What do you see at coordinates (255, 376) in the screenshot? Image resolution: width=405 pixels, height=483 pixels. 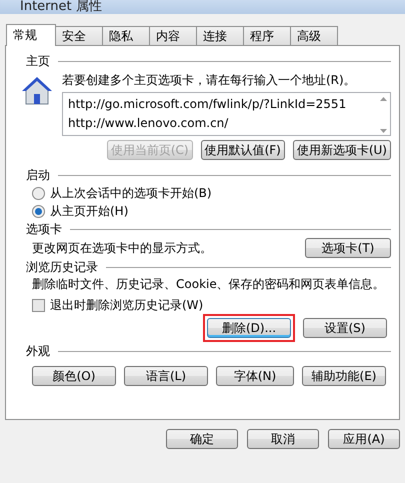 I see `appearance-button: 字体(N)` at bounding box center [255, 376].